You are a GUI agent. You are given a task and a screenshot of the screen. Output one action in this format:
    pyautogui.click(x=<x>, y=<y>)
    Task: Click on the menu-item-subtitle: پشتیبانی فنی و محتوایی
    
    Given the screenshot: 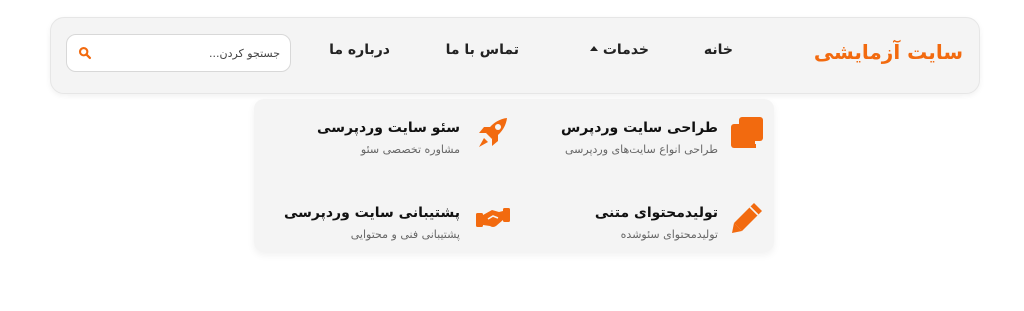 What is the action you would take?
    pyautogui.click(x=405, y=234)
    